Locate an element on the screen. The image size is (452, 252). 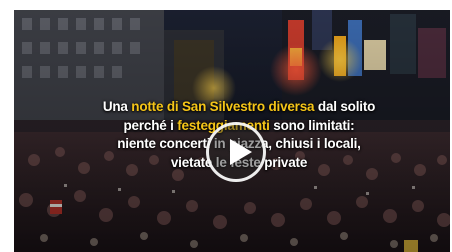
play-icon is located at coordinates (241, 152).